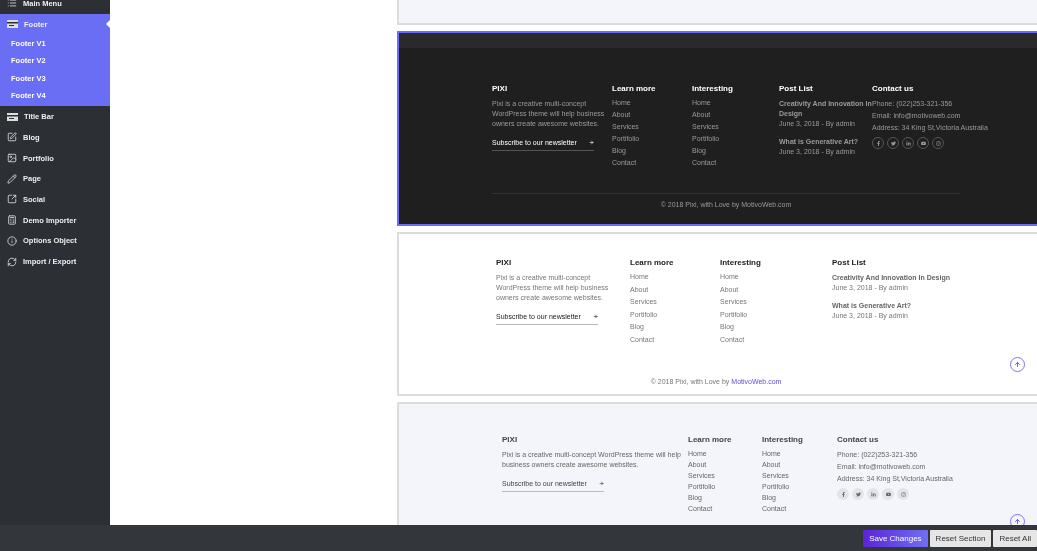  What do you see at coordinates (895, 538) in the screenshot?
I see `action-button: Save Changes` at bounding box center [895, 538].